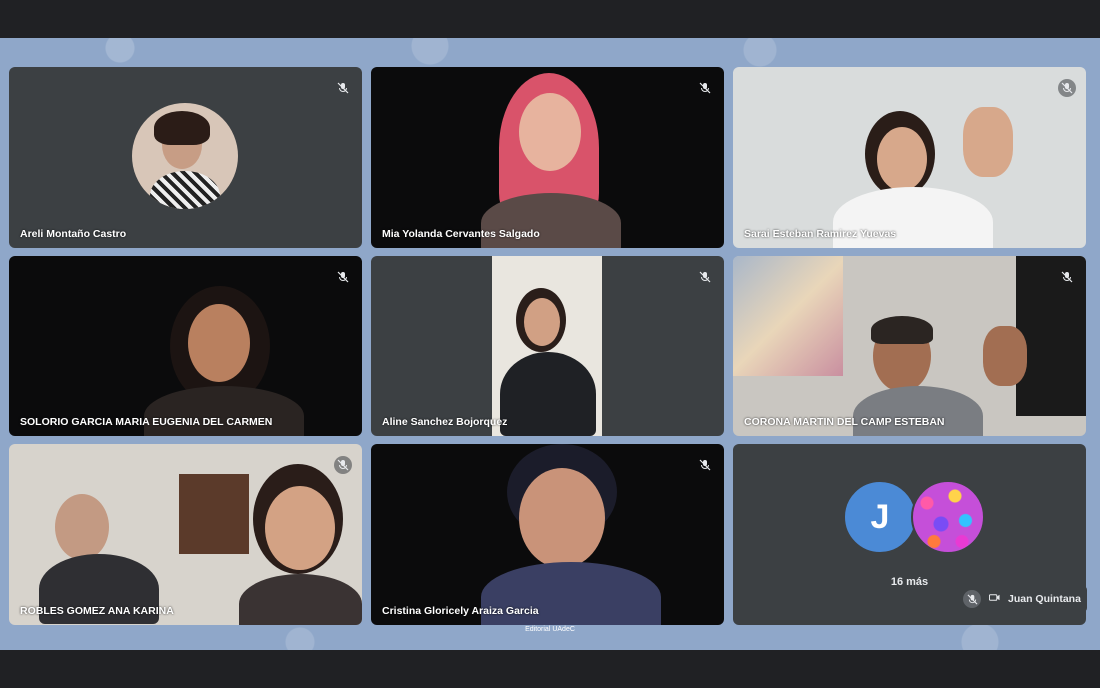  What do you see at coordinates (550, 669) in the screenshot?
I see `bottom-bar` at bounding box center [550, 669].